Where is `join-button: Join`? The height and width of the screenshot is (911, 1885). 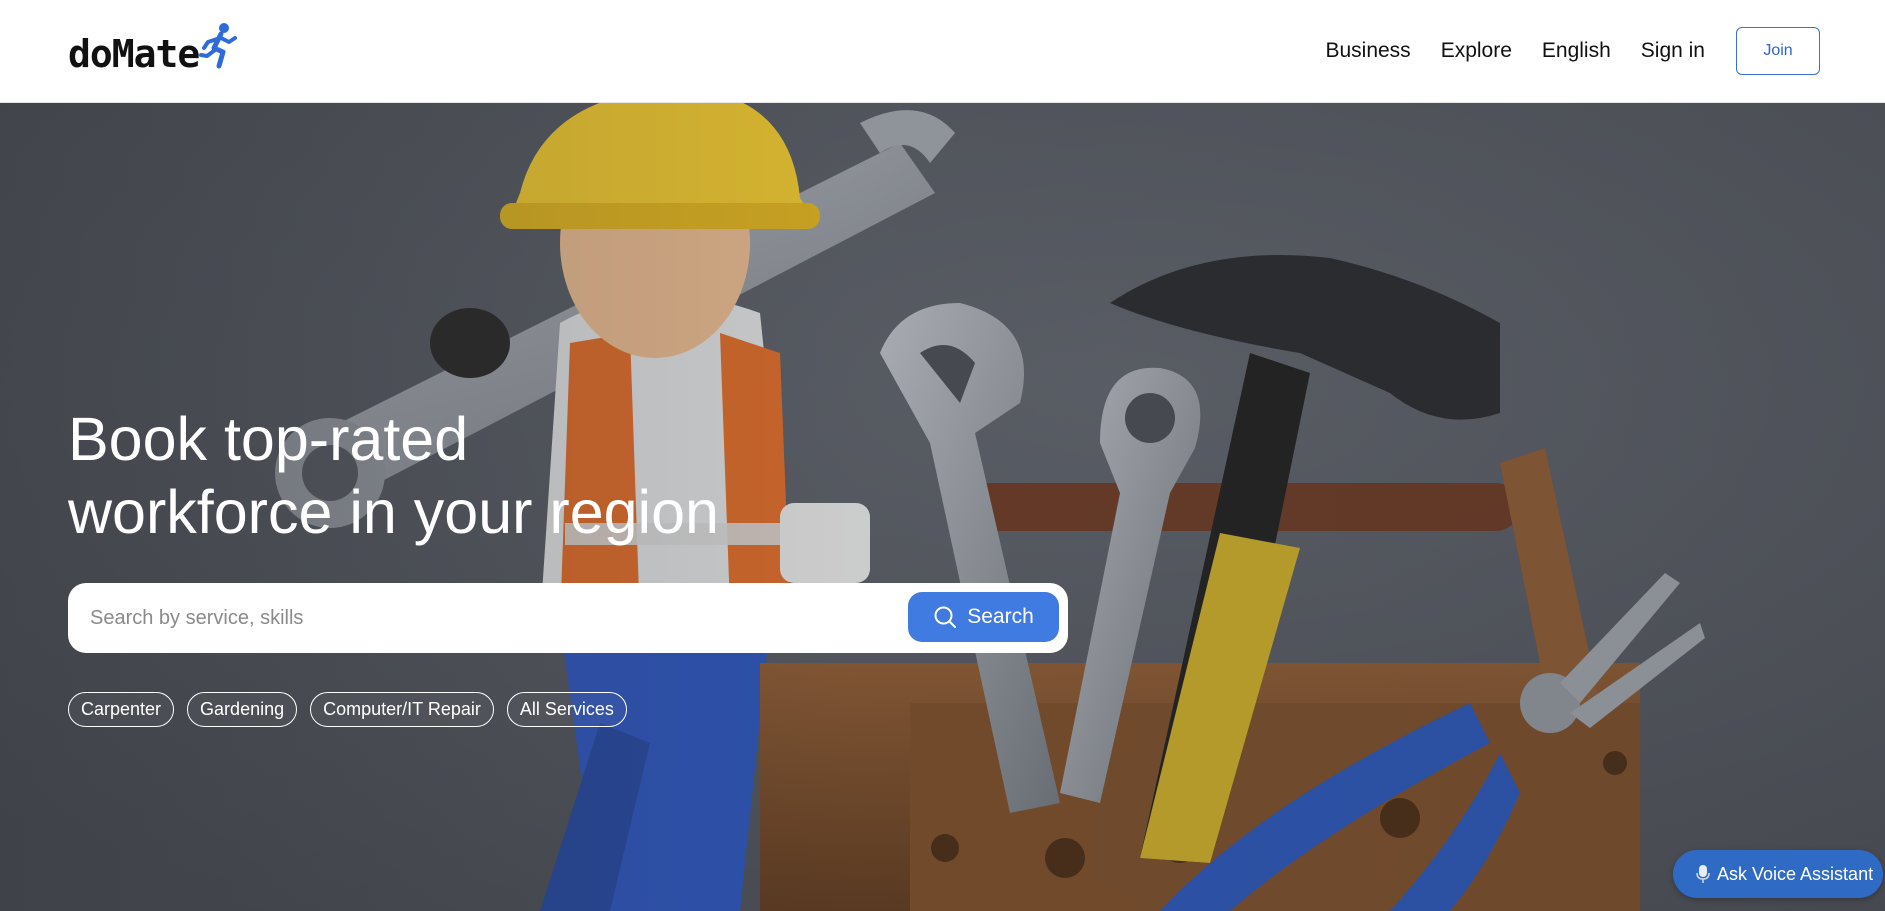 join-button: Join is located at coordinates (1778, 51).